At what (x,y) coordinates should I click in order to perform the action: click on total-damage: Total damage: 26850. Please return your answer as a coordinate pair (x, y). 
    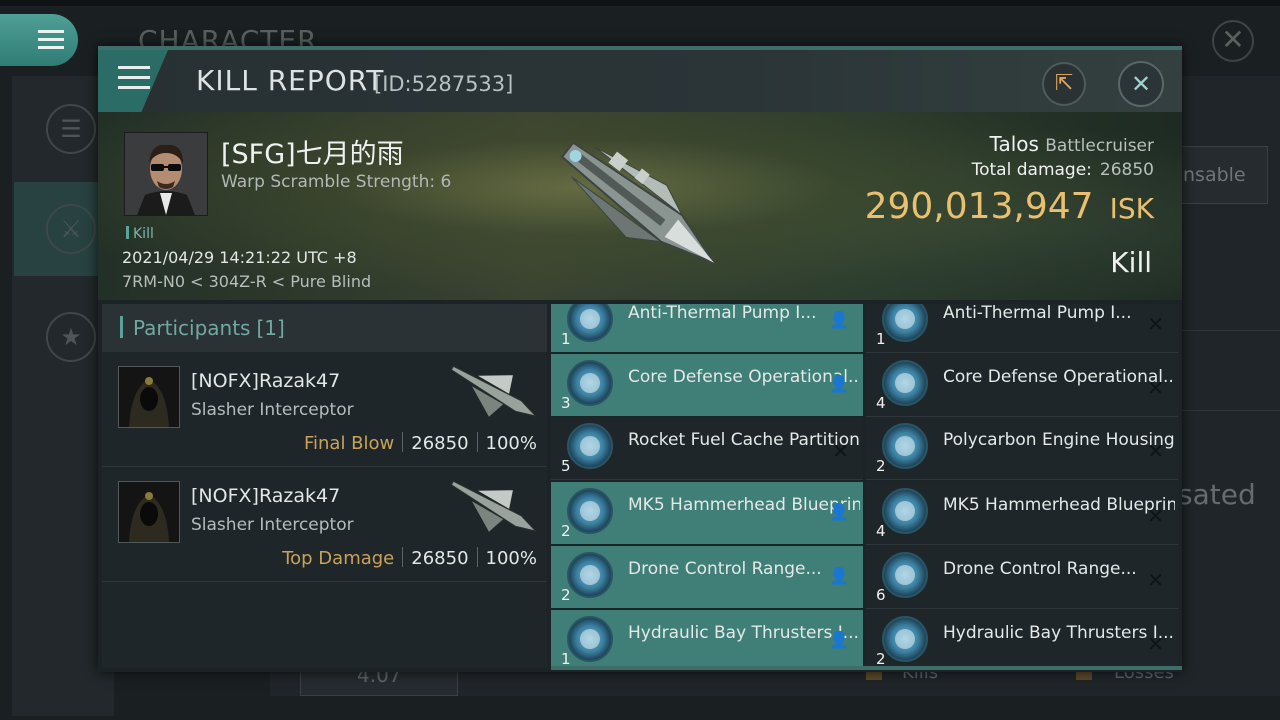
    Looking at the image, I should click on (1063, 170).